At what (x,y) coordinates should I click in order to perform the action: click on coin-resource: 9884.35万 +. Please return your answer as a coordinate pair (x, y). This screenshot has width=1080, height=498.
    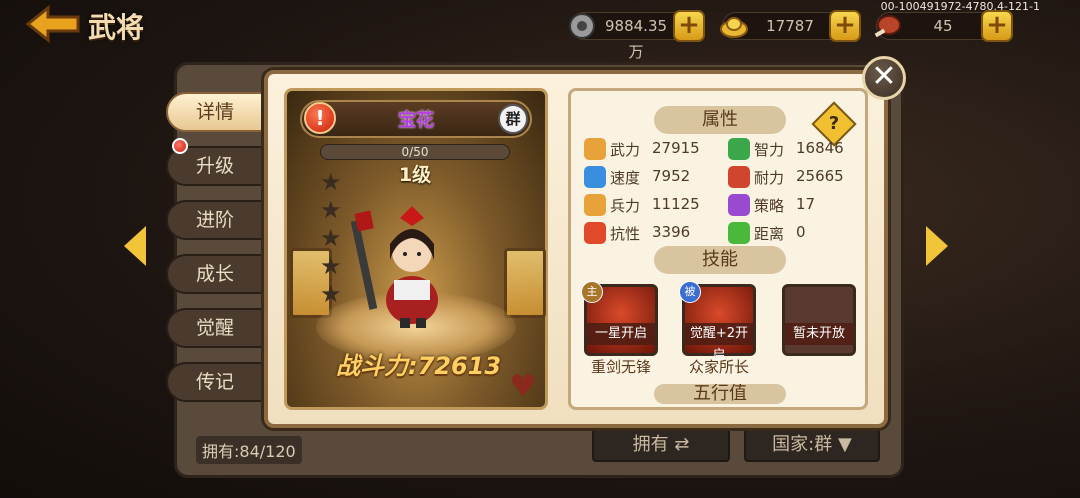
    Looking at the image, I should click on (637, 35).